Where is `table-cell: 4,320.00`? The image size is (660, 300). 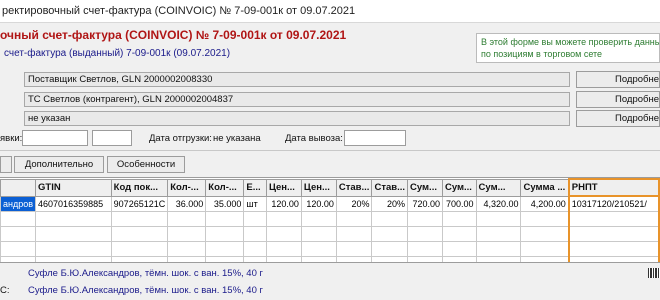
table-cell: 4,320.00 is located at coordinates (498, 203).